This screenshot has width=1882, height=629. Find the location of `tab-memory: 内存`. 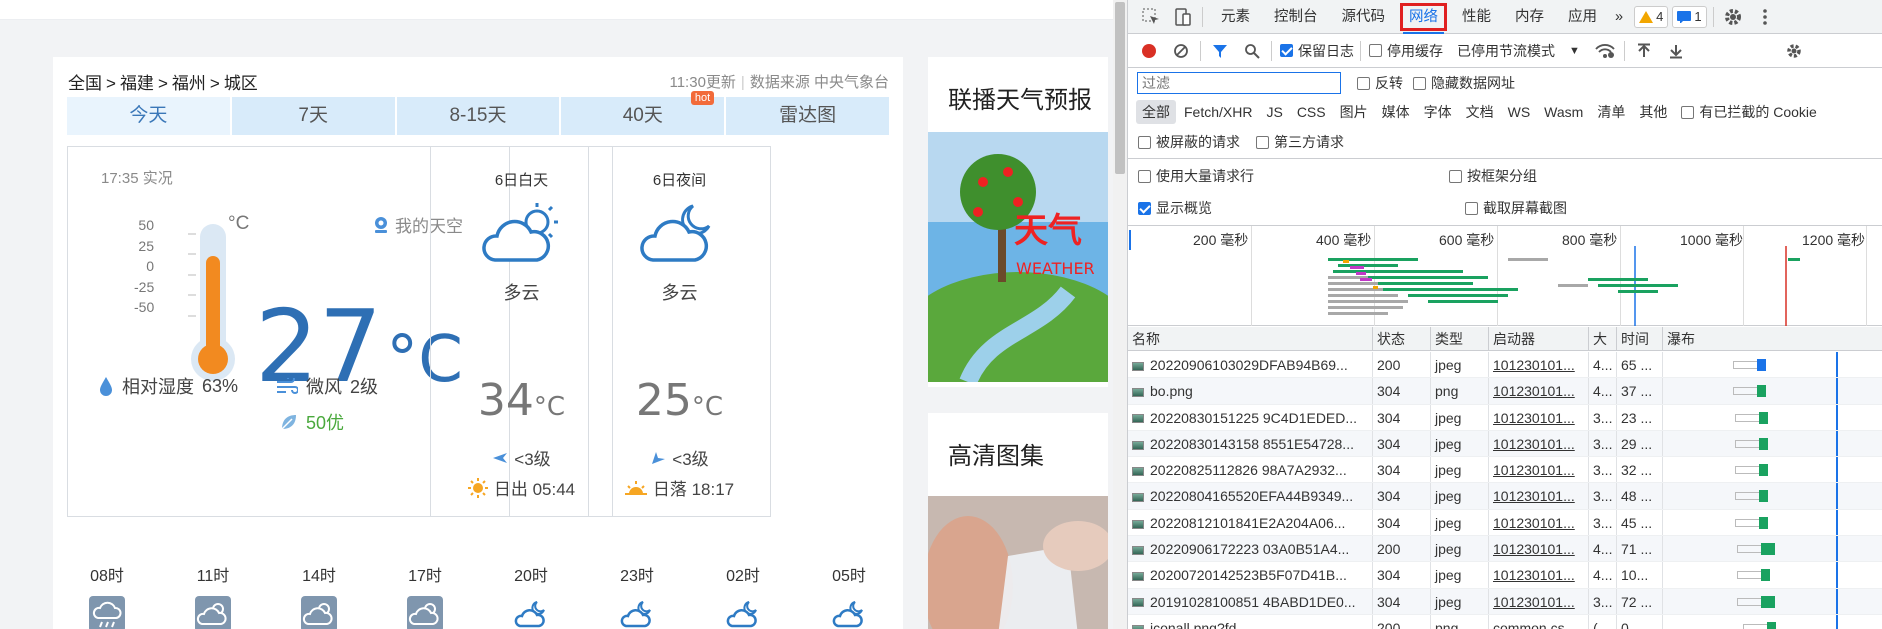

tab-memory: 内存 is located at coordinates (1529, 17).